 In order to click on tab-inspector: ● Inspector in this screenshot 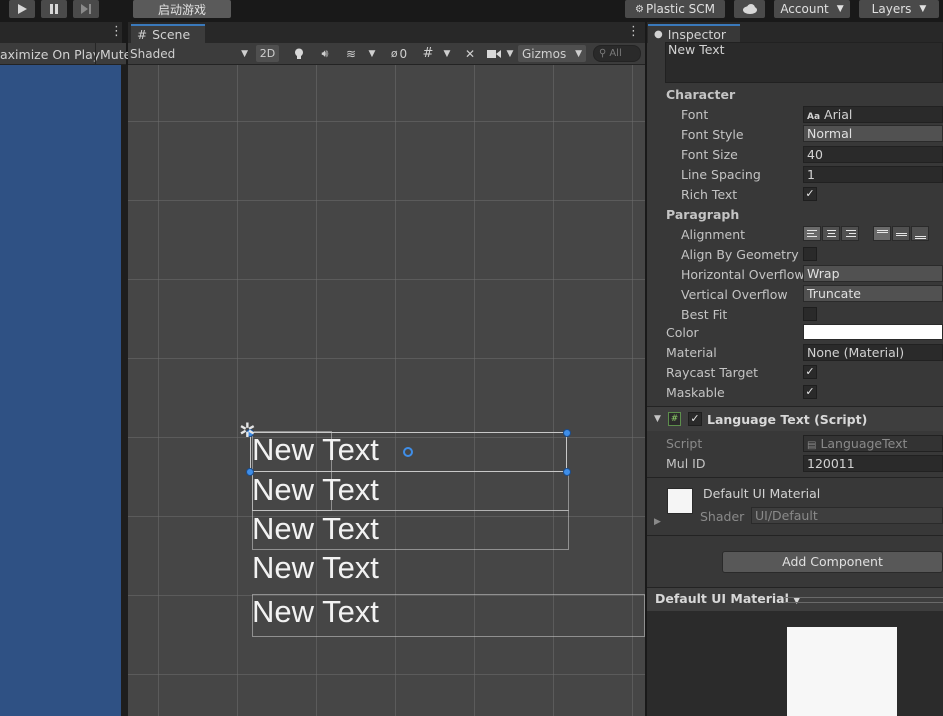, I will do `click(694, 33)`.